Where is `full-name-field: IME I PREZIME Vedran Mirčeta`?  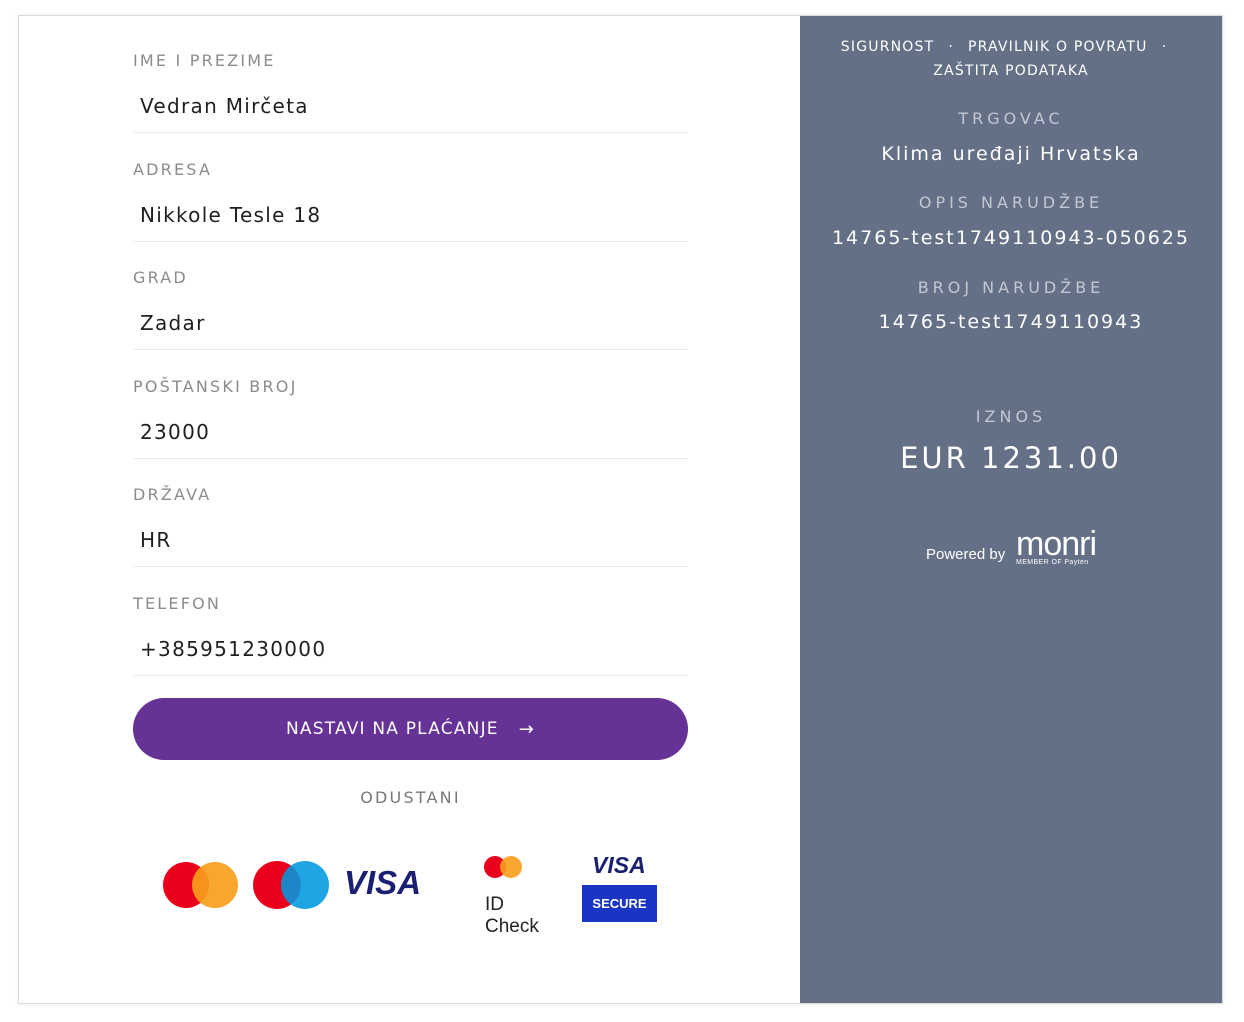 full-name-field: IME I PREZIME Vedran Mirčeta is located at coordinates (410, 74).